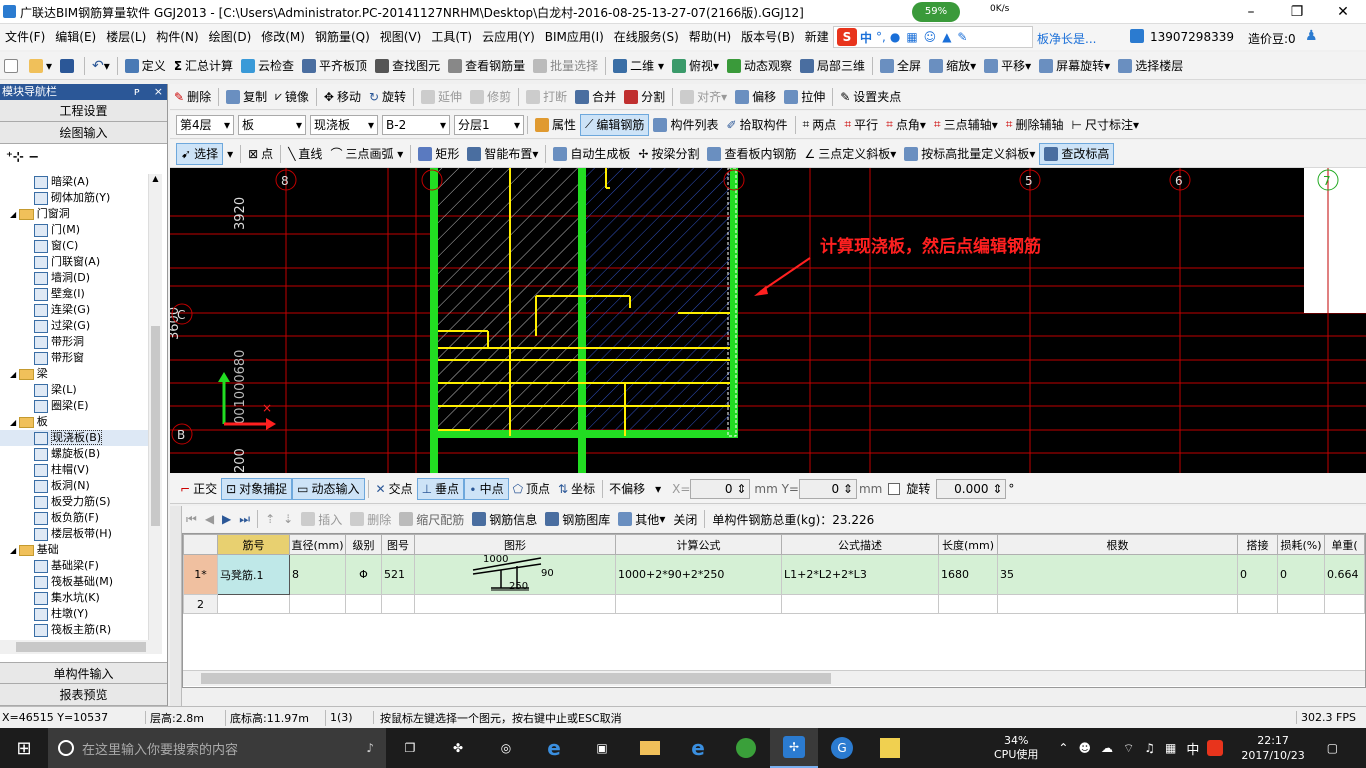  I want to click on tree-item: 现浇板(B), so click(75, 438).